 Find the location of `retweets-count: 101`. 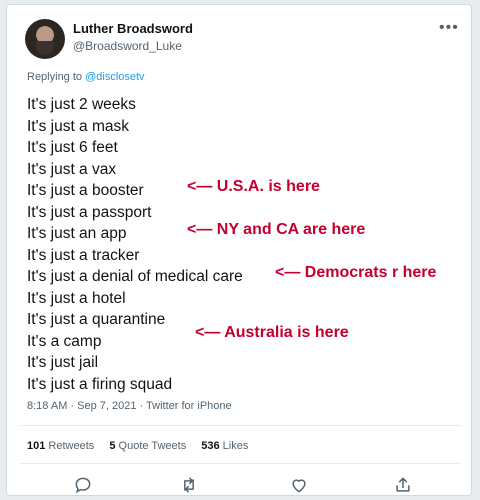

retweets-count: 101 is located at coordinates (36, 446).